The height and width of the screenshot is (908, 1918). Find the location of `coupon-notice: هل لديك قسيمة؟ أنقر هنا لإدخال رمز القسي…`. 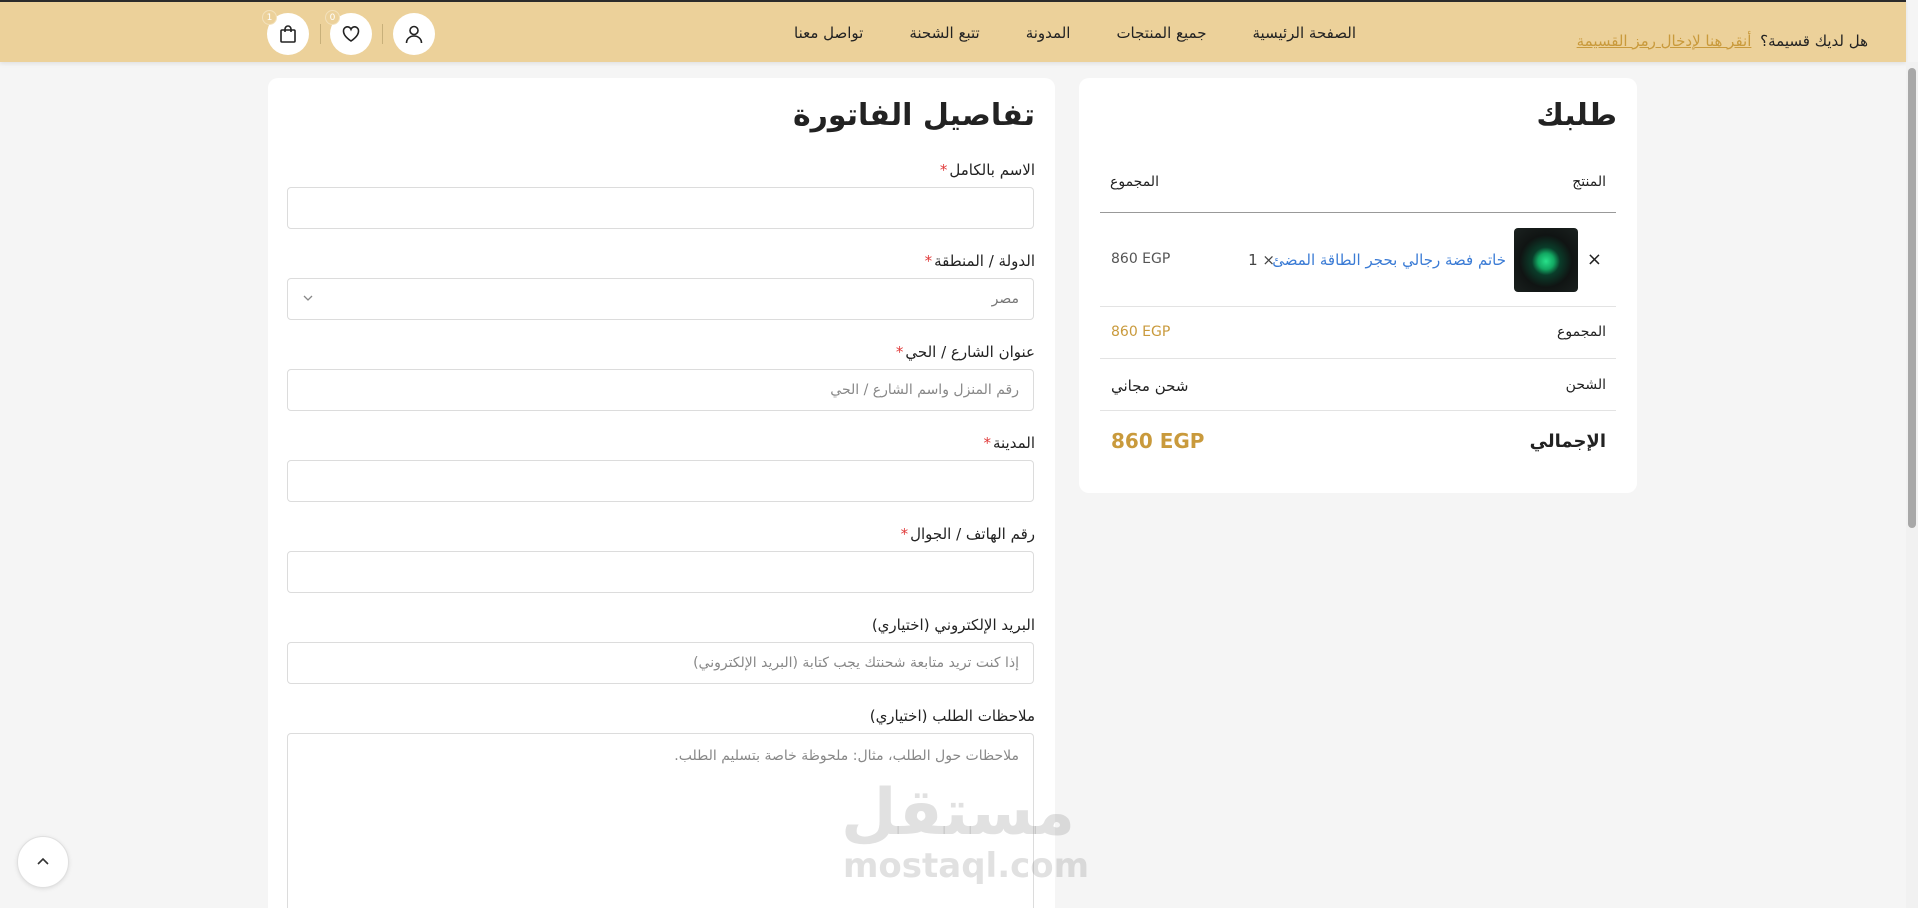

coupon-notice: هل لديك قسيمة؟ أنقر هنا لإدخال رمز القسي… is located at coordinates (1722, 41).